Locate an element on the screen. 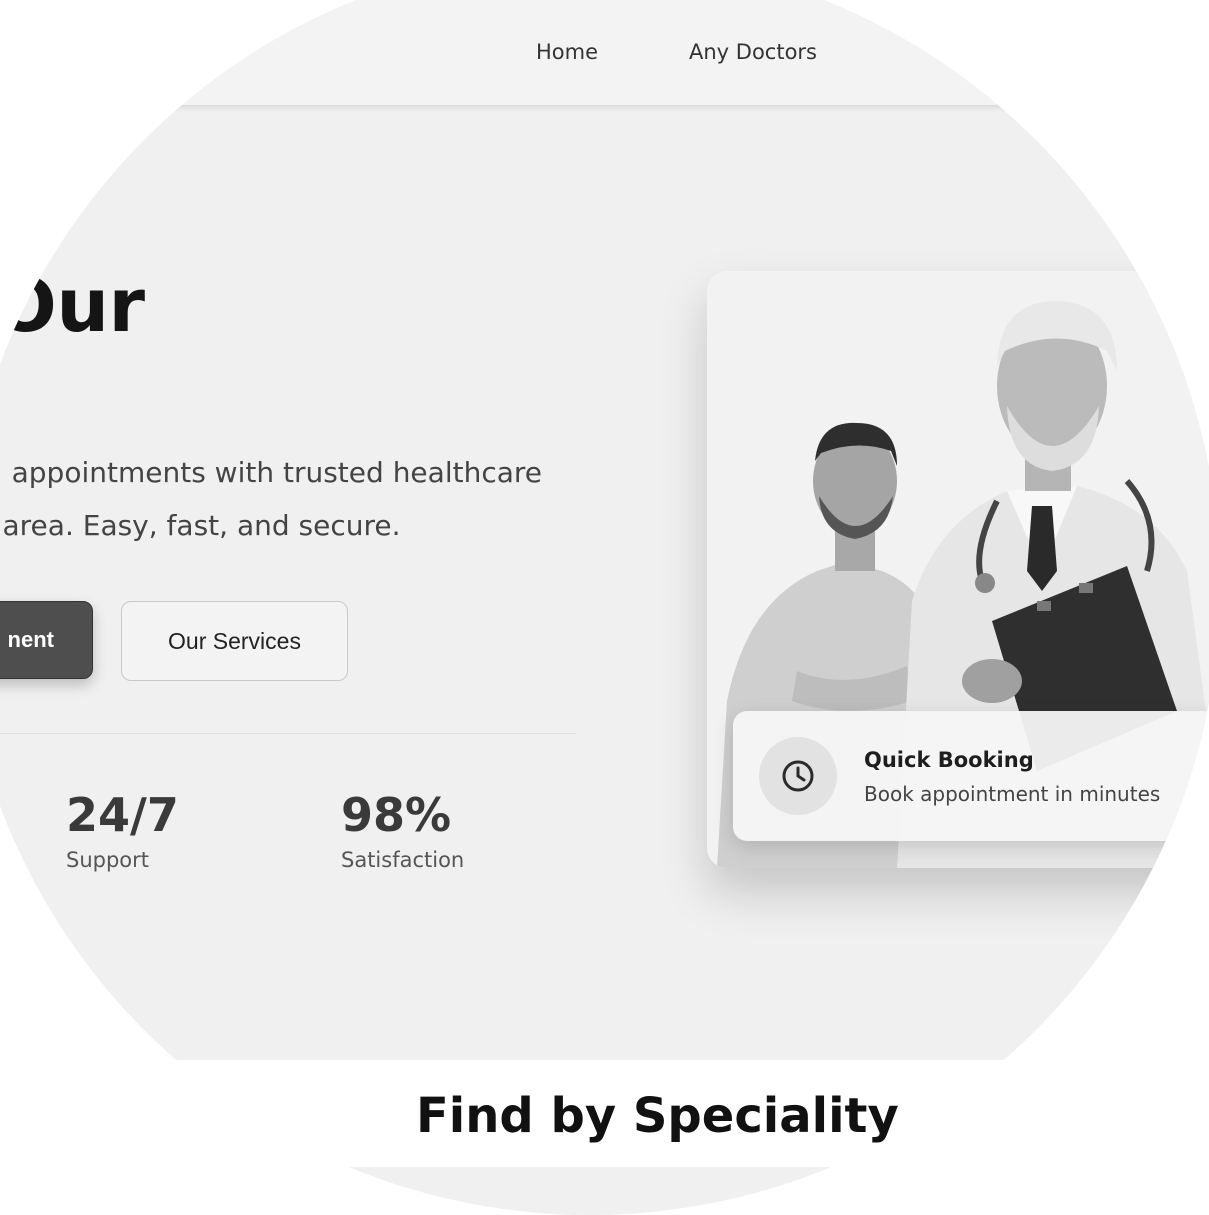 Image resolution: width=1209 pixels, height=1215 pixels. clock-icon is located at coordinates (798, 776).